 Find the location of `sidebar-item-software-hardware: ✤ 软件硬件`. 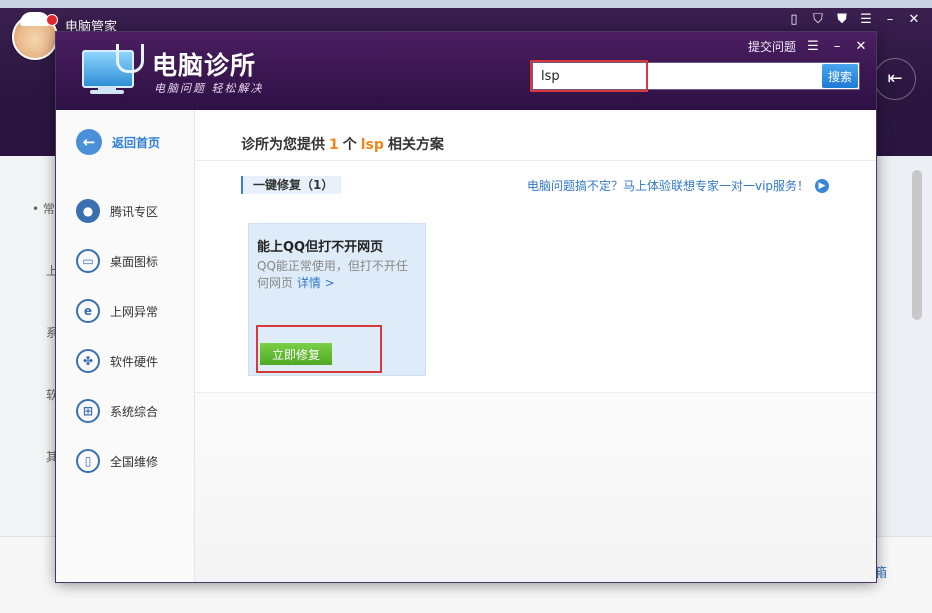

sidebar-item-software-hardware: ✤ 软件硬件 is located at coordinates (117, 361).